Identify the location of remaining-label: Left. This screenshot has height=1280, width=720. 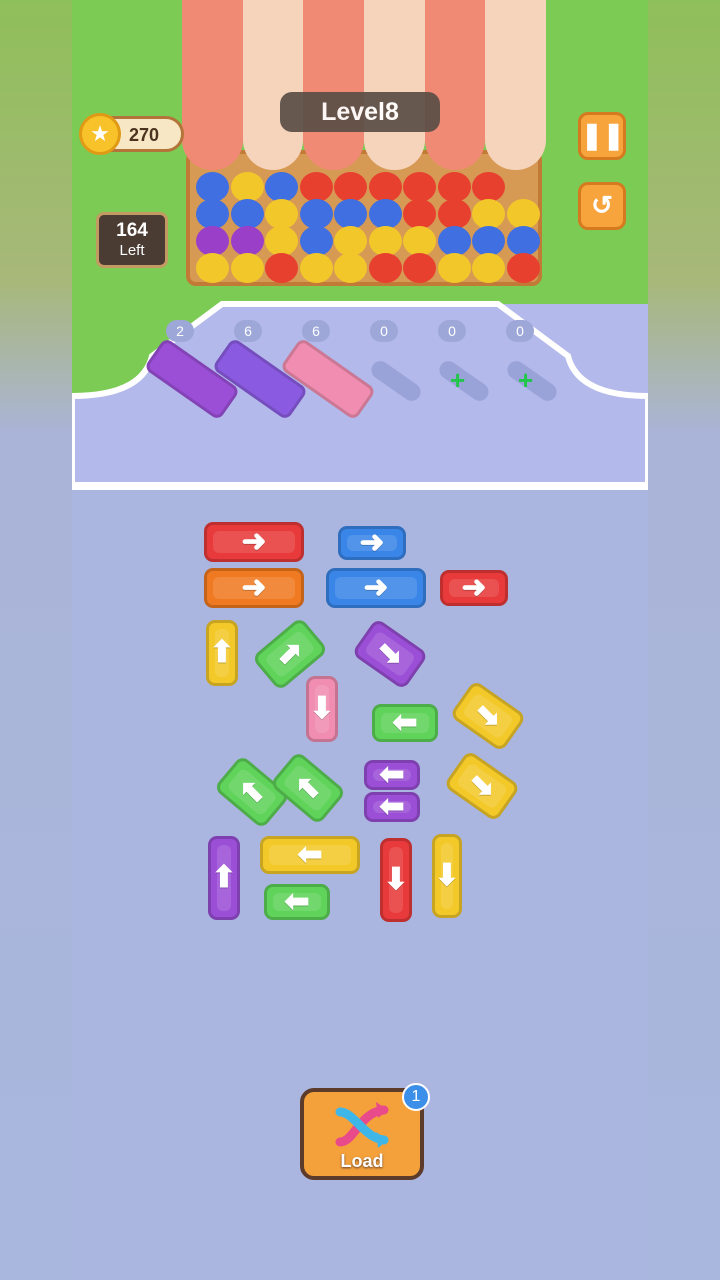
(132, 250).